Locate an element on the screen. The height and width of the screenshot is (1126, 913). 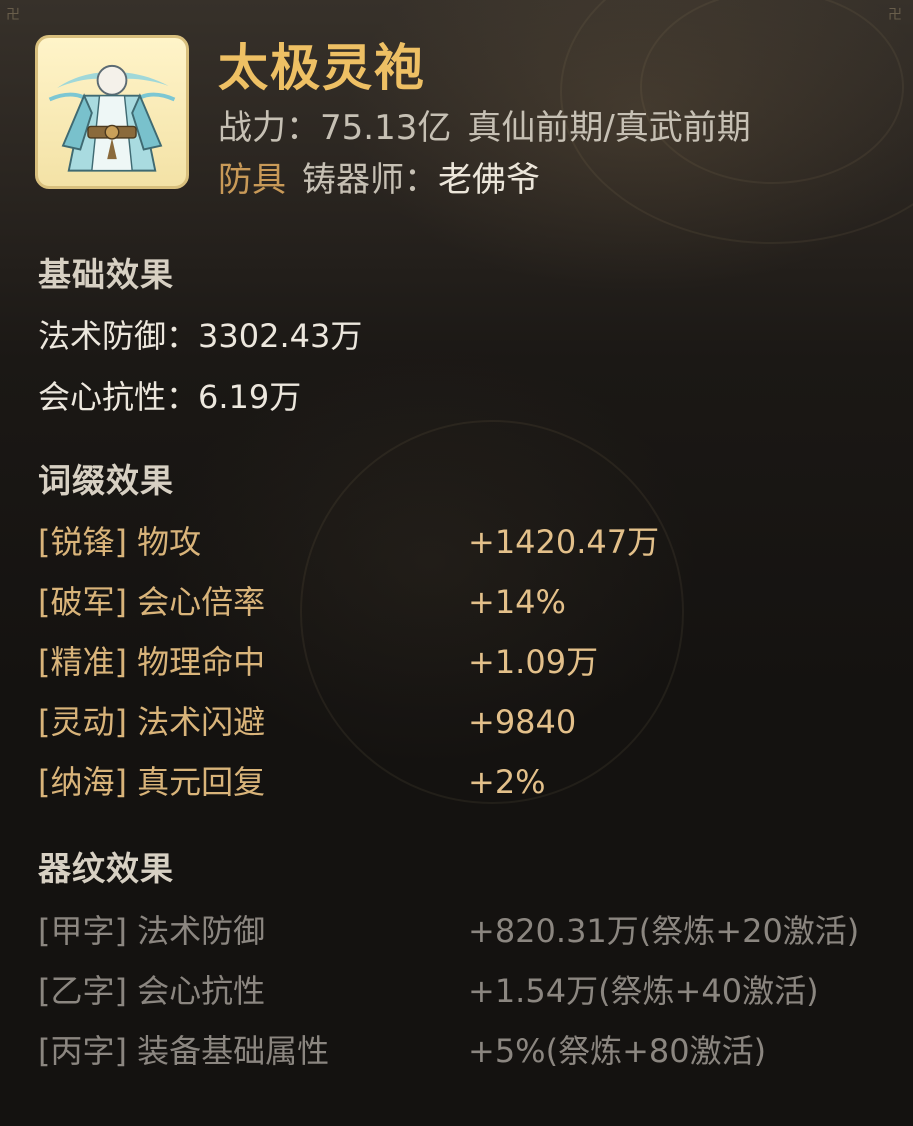
rune-row: [乙字] 会心抗性 +1.54万(祭炼+40激活) is located at coordinates (468, 991).